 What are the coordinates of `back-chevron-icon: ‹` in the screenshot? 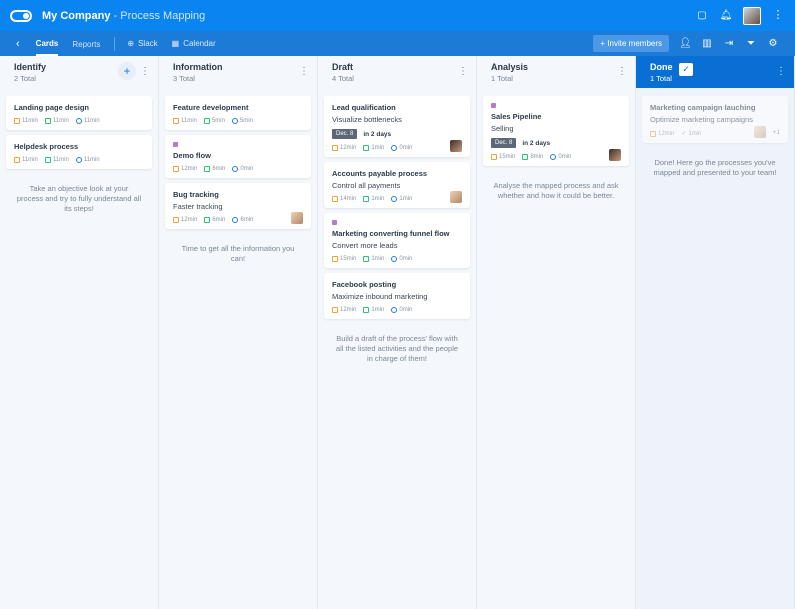 It's located at (18, 44).